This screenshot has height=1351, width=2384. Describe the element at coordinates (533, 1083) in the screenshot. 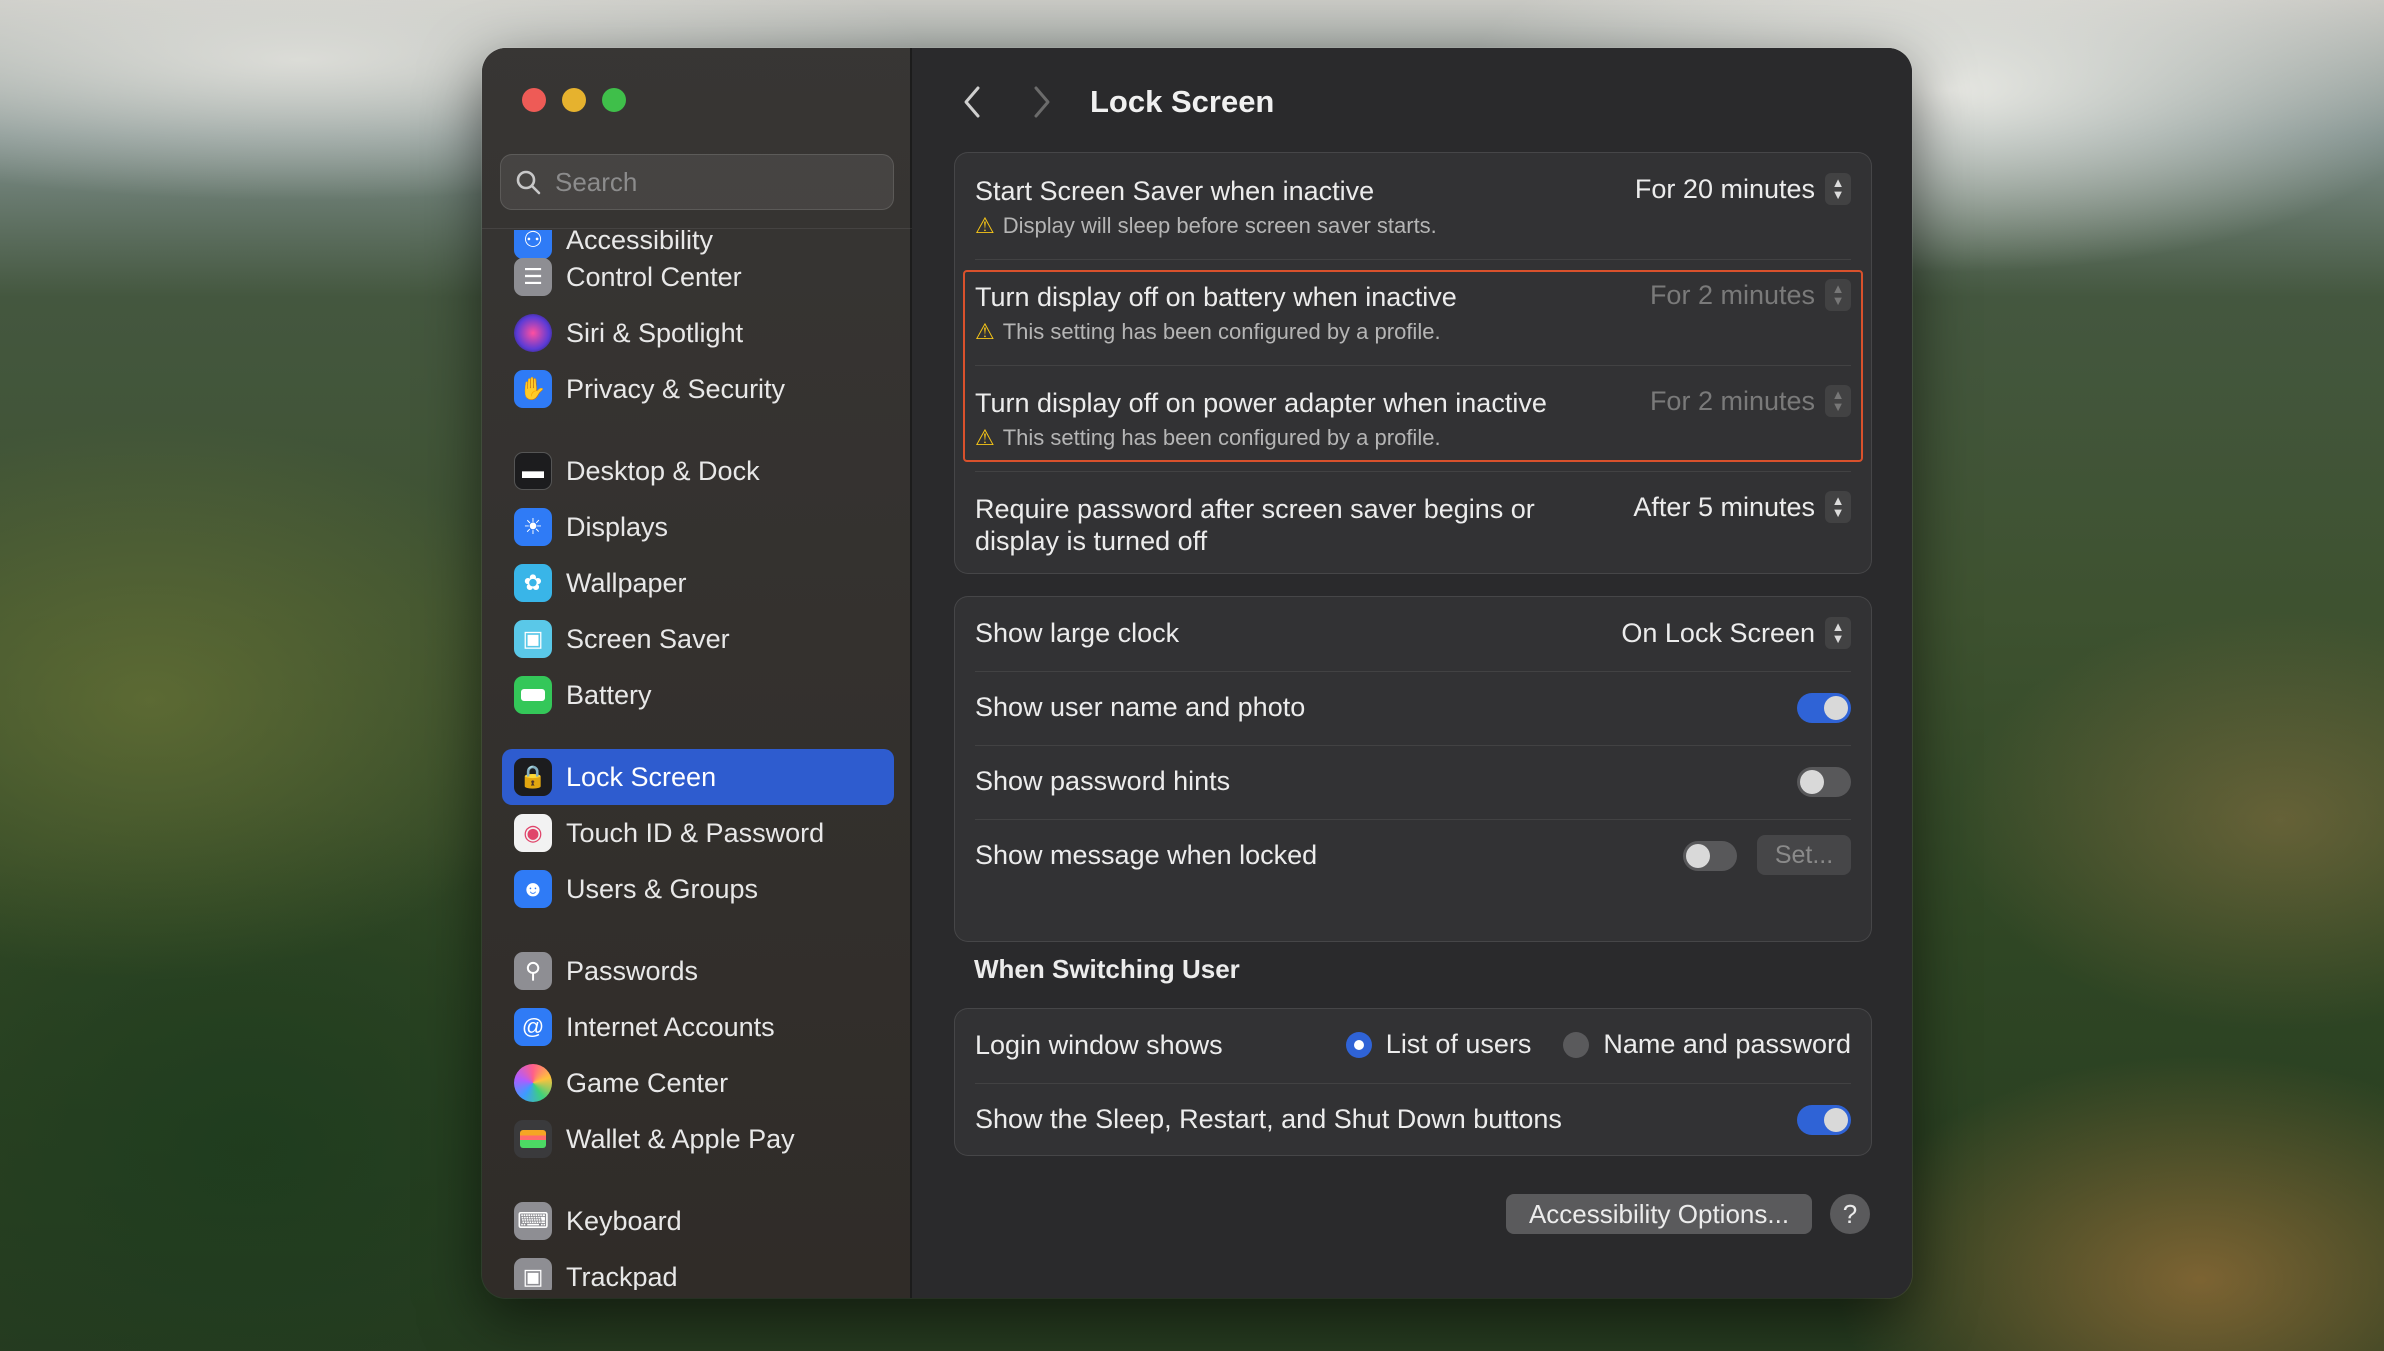

I see `game-center-icon` at that location.